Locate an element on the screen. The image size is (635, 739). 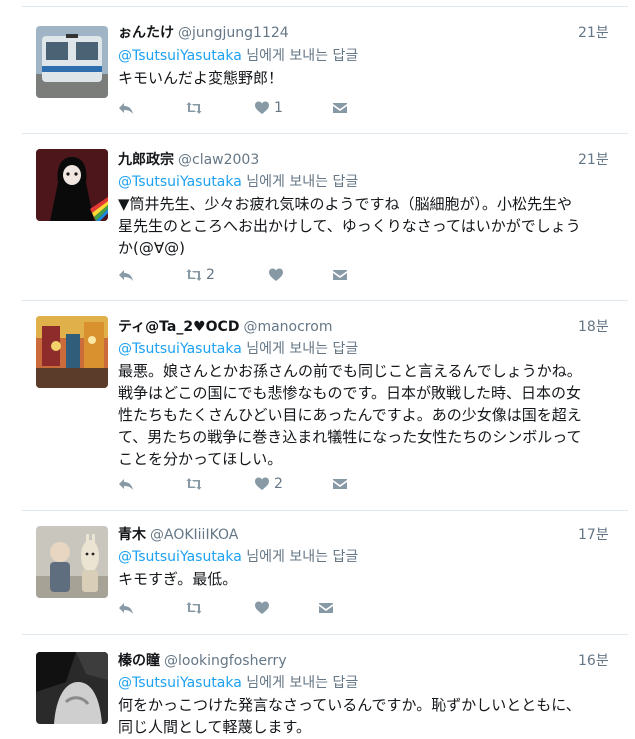
tweet-header: ティ@Ta_2♥OCD @manocrom is located at coordinates (225, 327).